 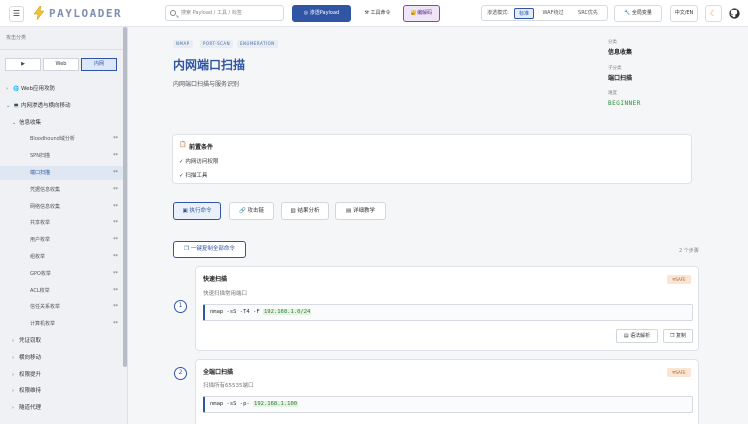 What do you see at coordinates (62, 173) in the screenshot?
I see `sidebar-item: 端口扫描 **` at bounding box center [62, 173].